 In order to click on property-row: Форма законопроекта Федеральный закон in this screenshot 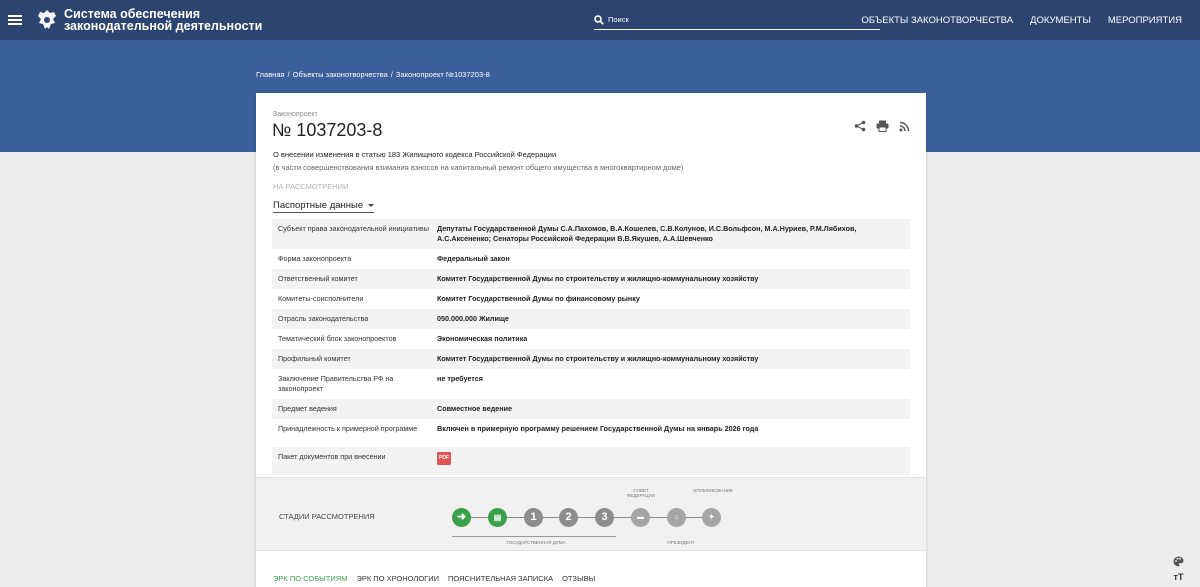, I will do `click(591, 259)`.